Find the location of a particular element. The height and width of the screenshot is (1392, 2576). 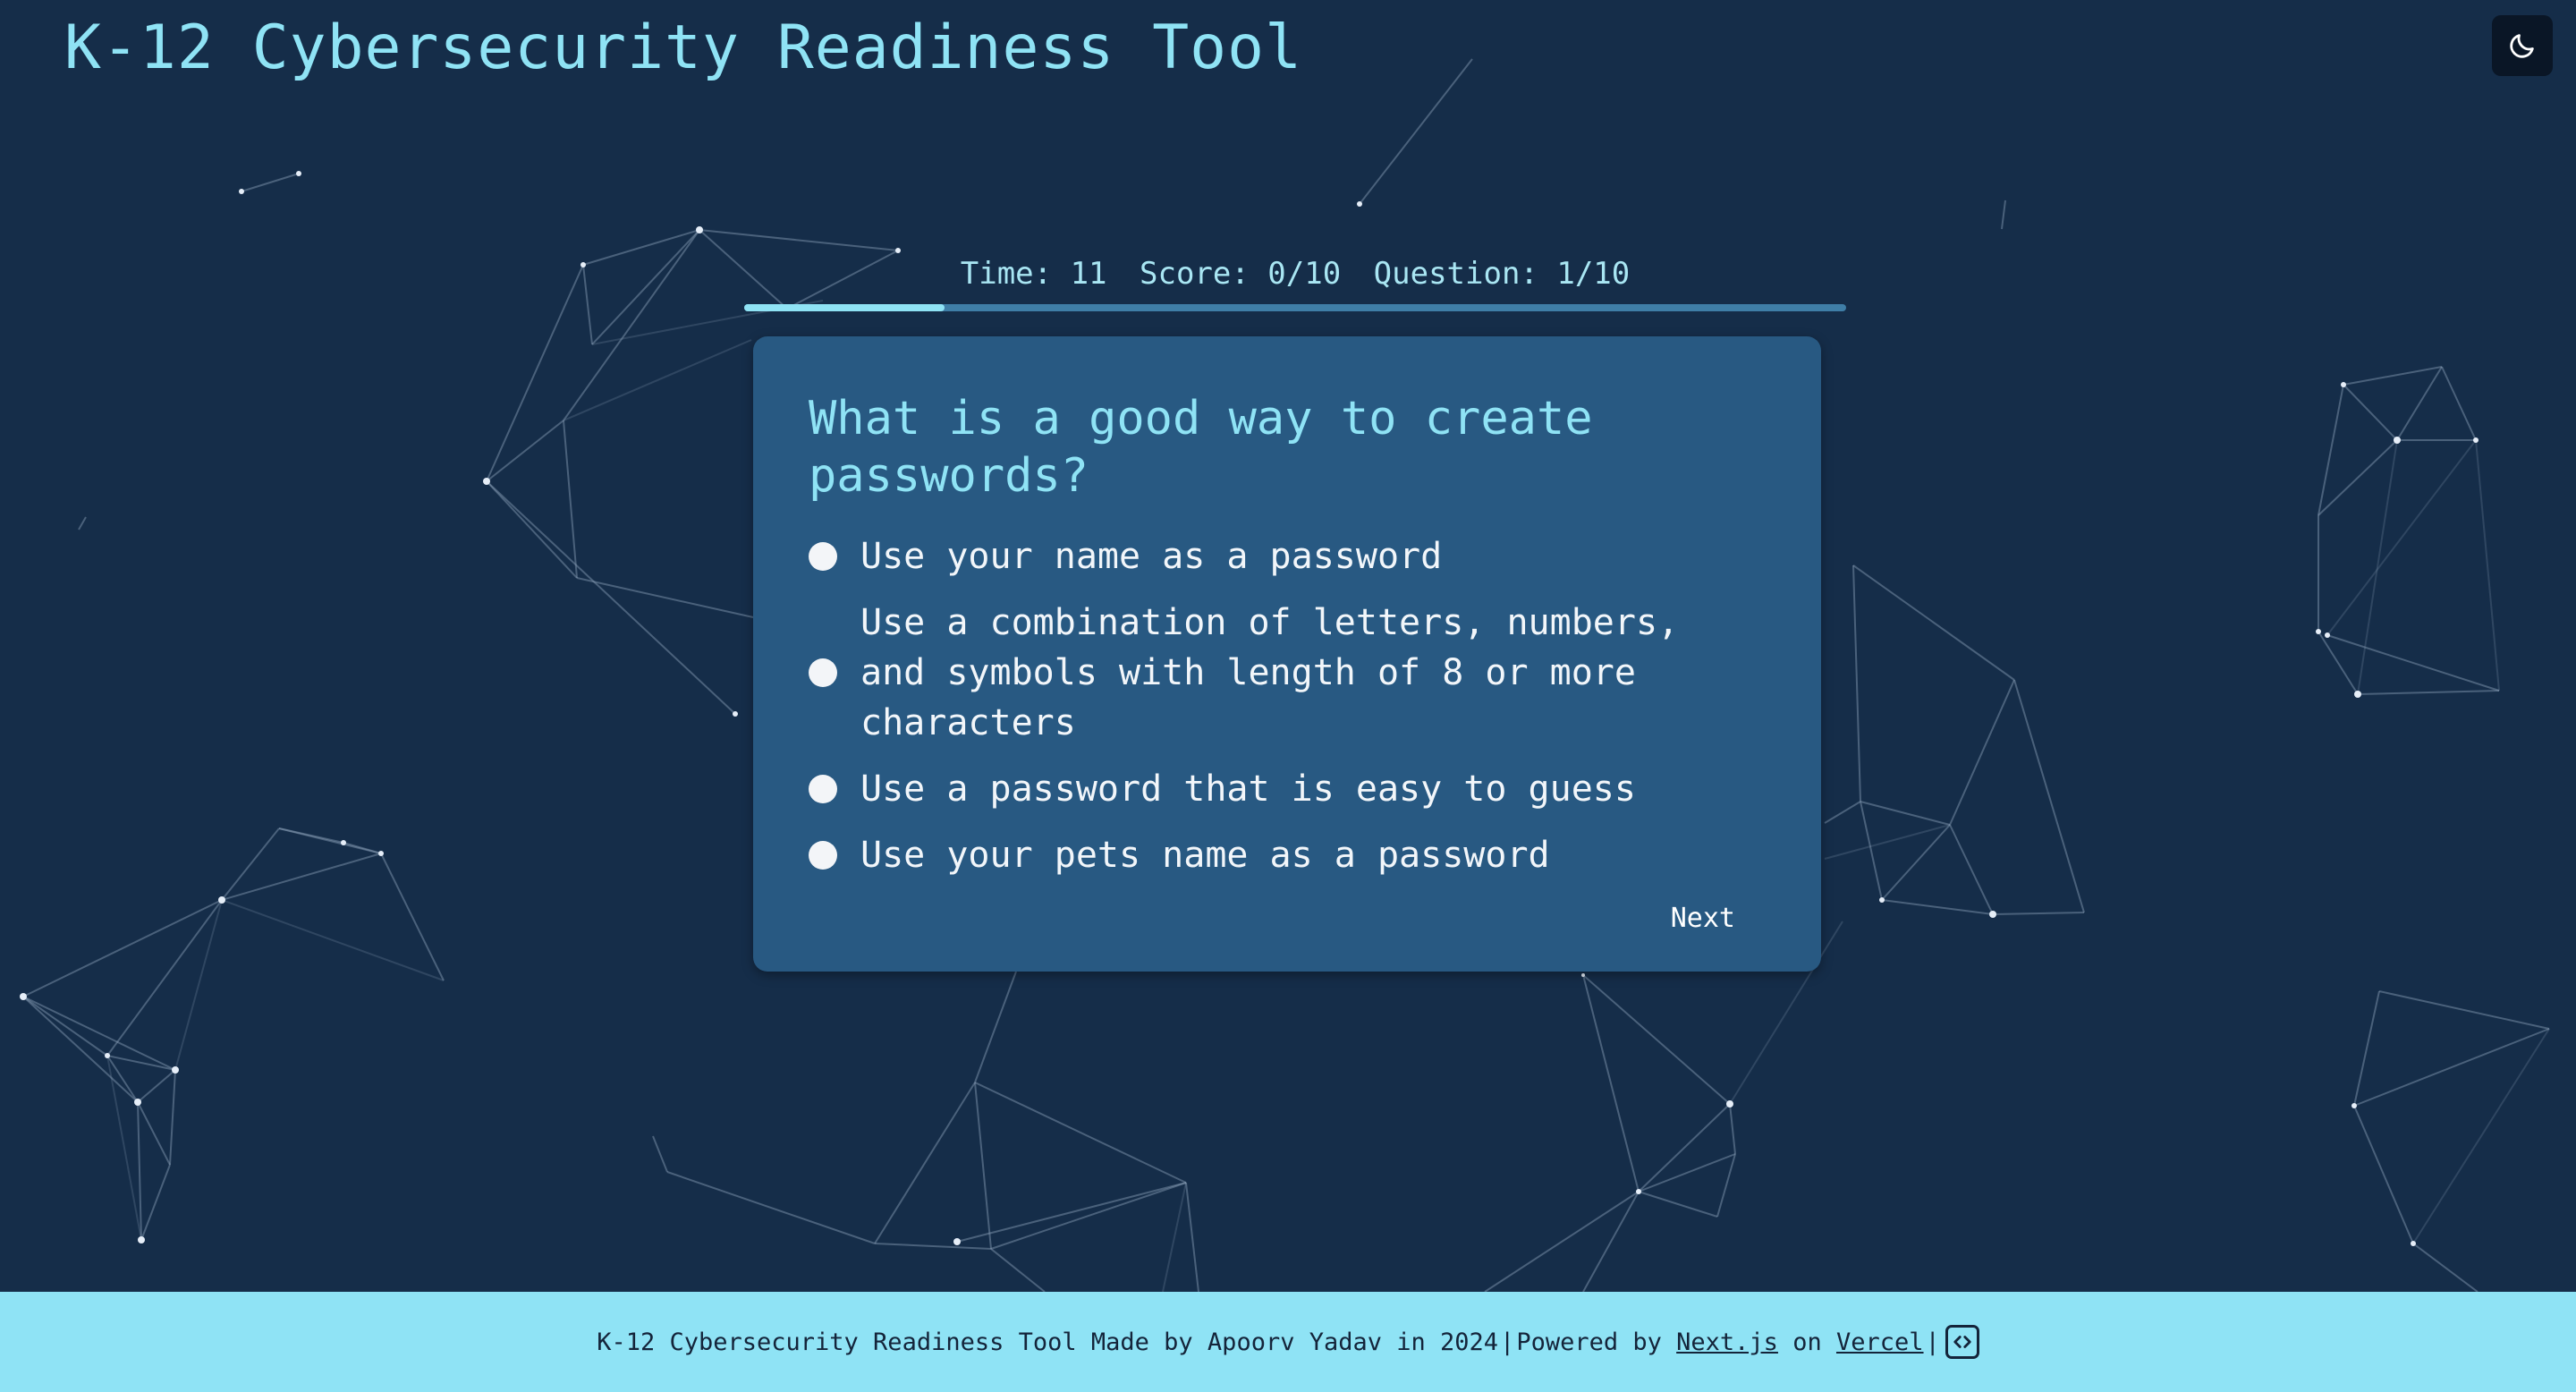

timer-text: Time: 11 is located at coordinates (1033, 274).